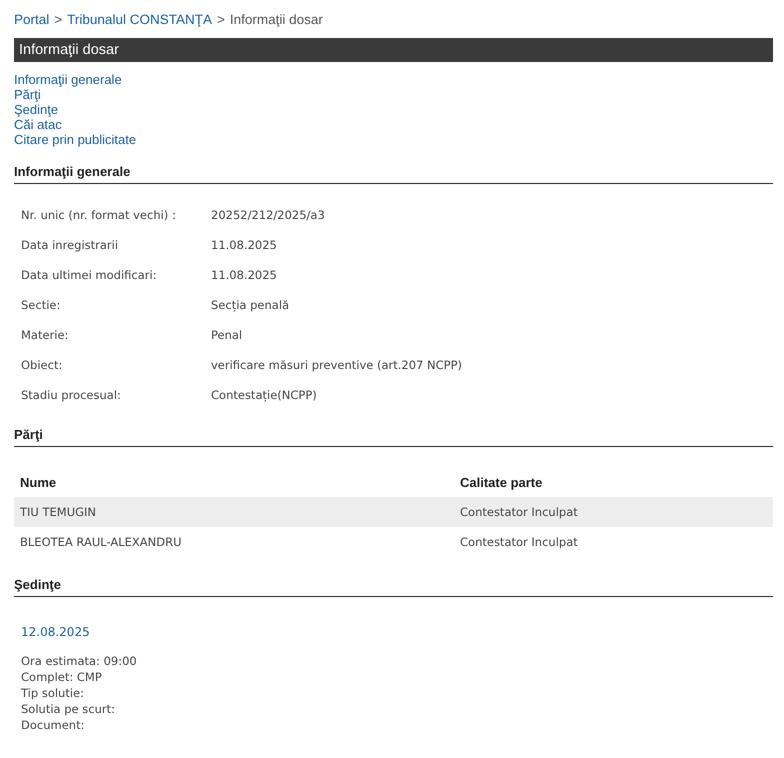 The image size is (784, 758). I want to click on section-heading: Părţi, so click(393, 437).